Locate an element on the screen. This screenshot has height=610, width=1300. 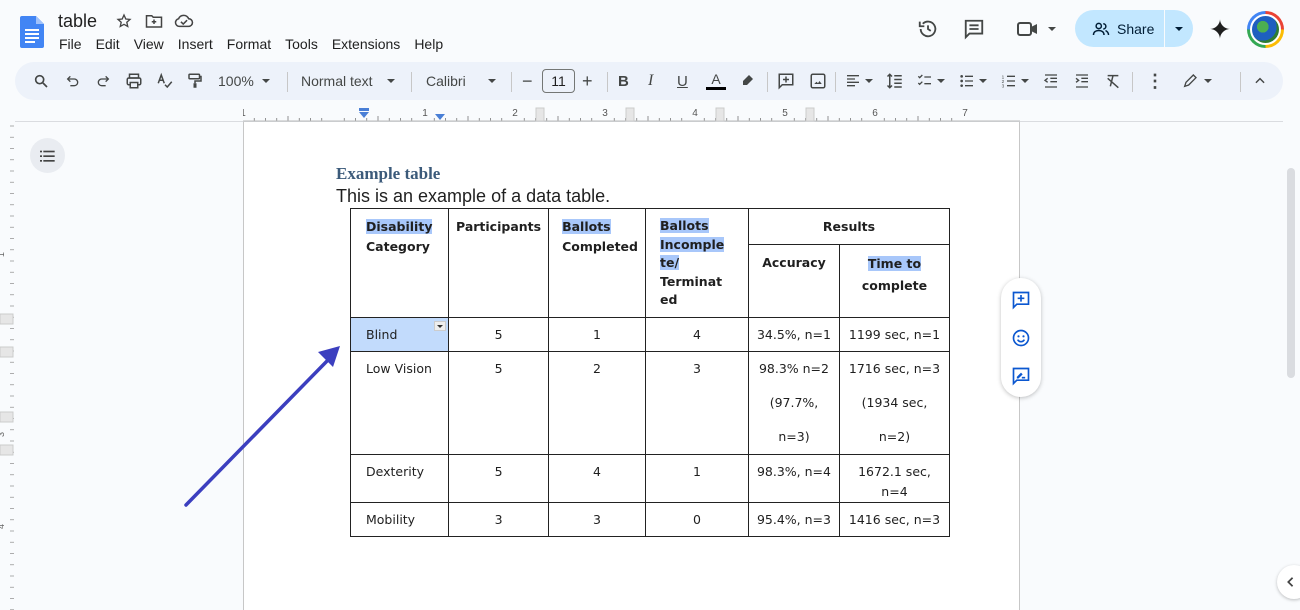
insert-image-icon is located at coordinates (818, 81).